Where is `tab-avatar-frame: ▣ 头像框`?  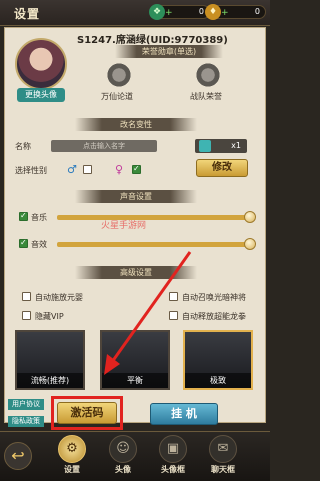 tab-avatar-frame: ▣ 头像框 is located at coordinates (173, 457).